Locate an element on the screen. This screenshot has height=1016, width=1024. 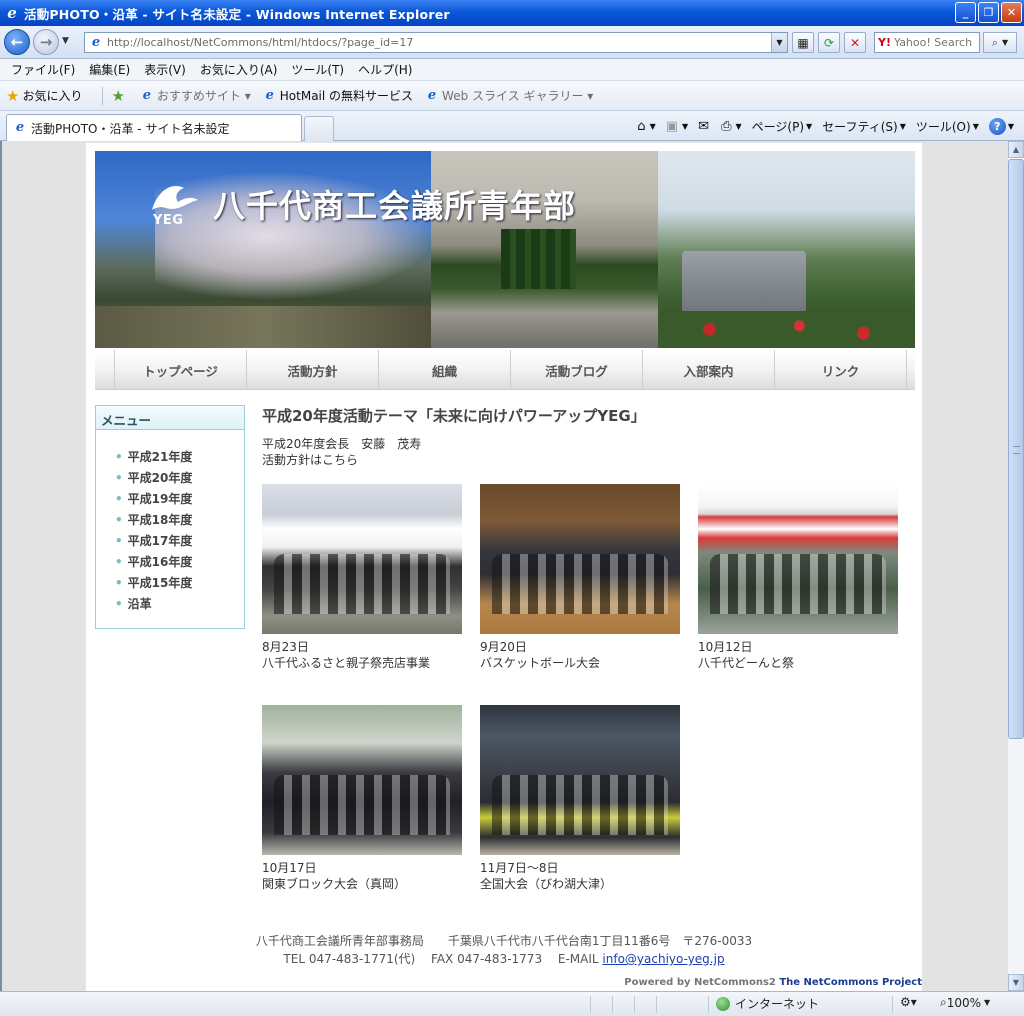
photo-festival-stall is located at coordinates (362, 559).